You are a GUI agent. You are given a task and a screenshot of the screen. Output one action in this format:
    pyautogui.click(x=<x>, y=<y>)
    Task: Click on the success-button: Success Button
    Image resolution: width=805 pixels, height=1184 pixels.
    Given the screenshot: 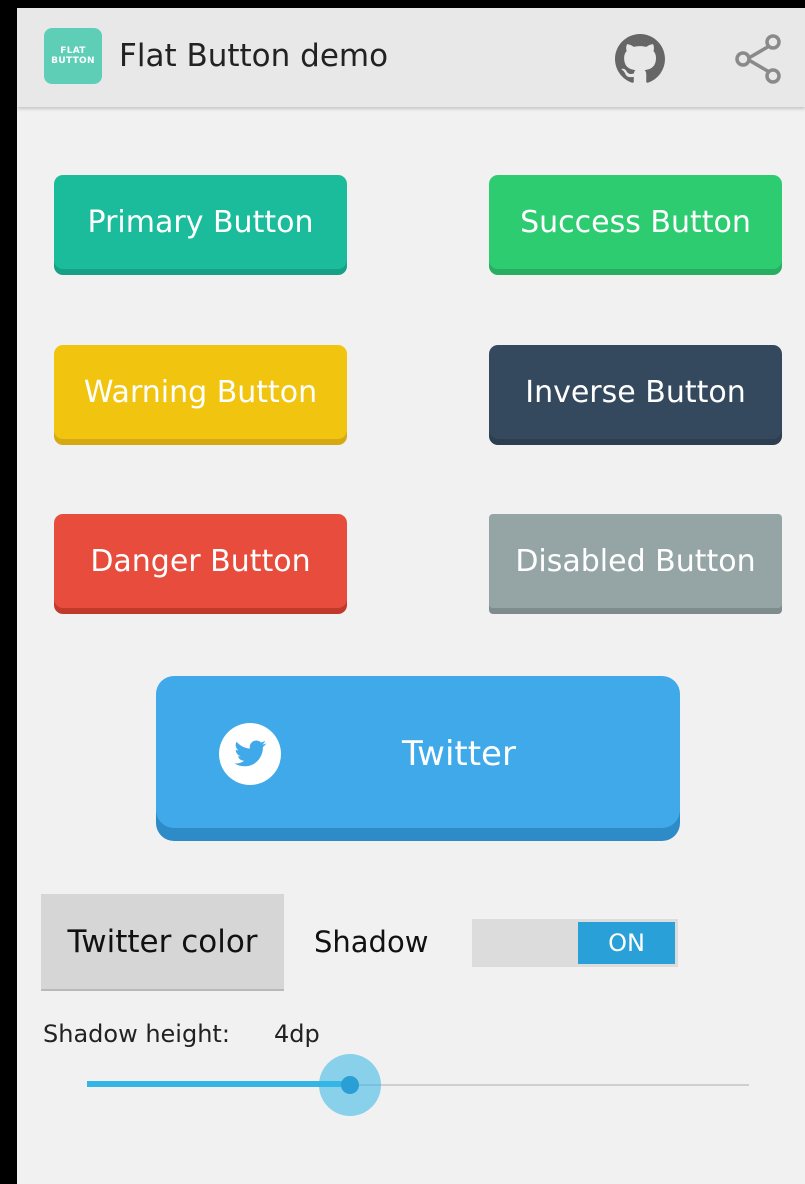 What is the action you would take?
    pyautogui.click(x=635, y=222)
    